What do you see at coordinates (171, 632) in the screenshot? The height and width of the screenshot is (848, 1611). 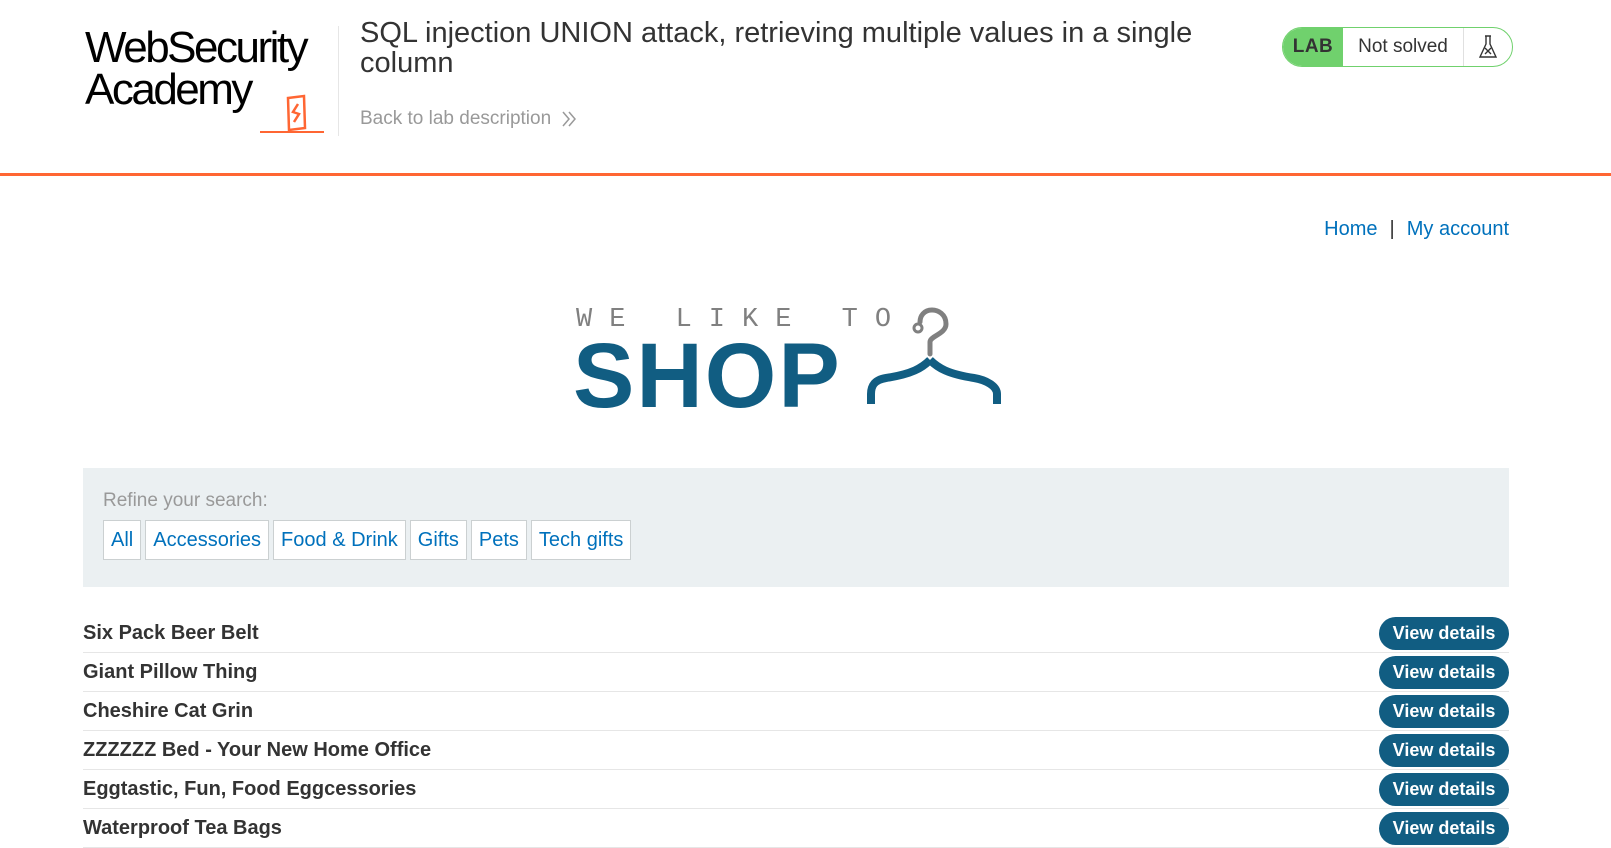 I see `product-name: Six Pack Beer Belt` at bounding box center [171, 632].